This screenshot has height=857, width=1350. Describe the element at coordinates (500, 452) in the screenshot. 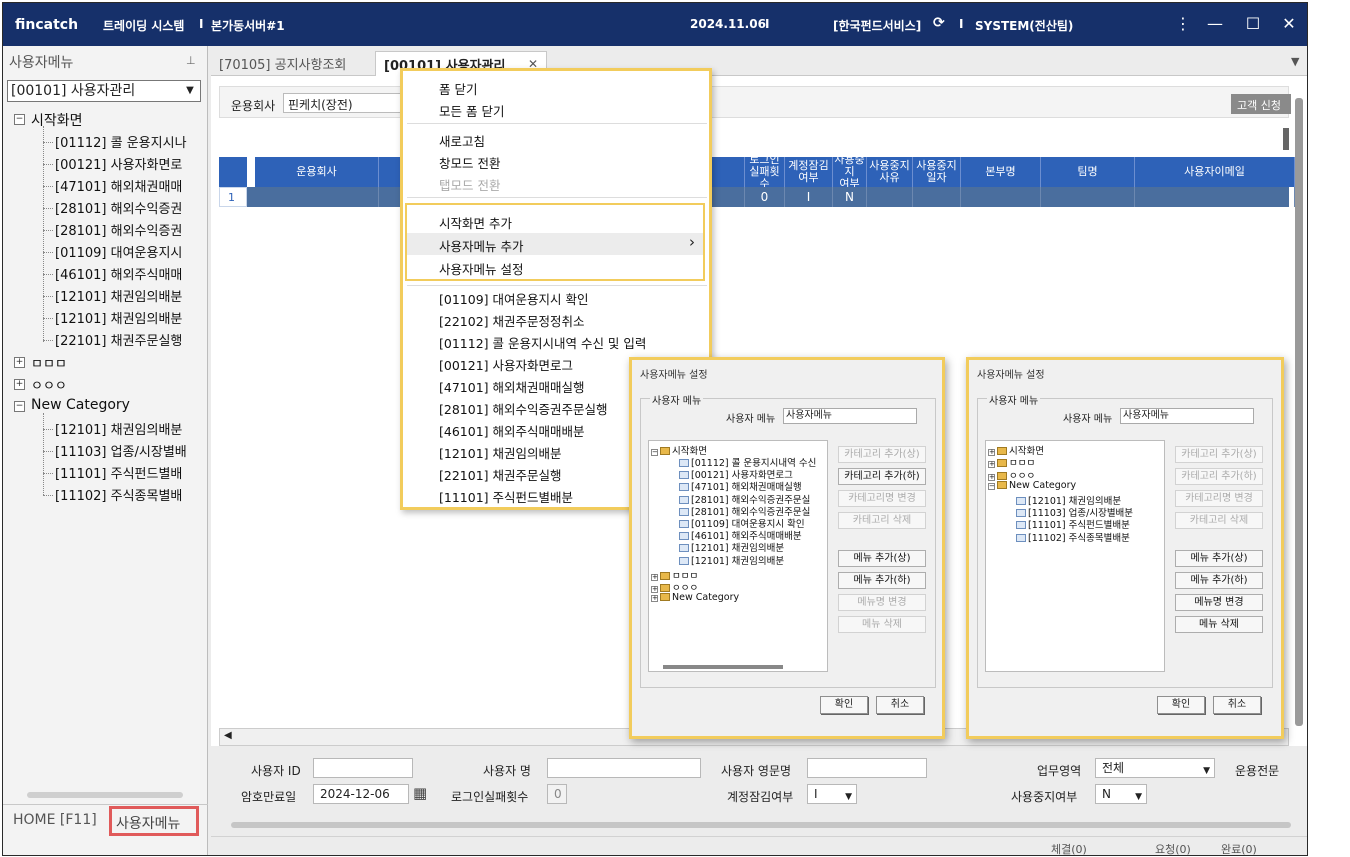

I see `menu-item-recent: [12101] 채권임의배분` at that location.